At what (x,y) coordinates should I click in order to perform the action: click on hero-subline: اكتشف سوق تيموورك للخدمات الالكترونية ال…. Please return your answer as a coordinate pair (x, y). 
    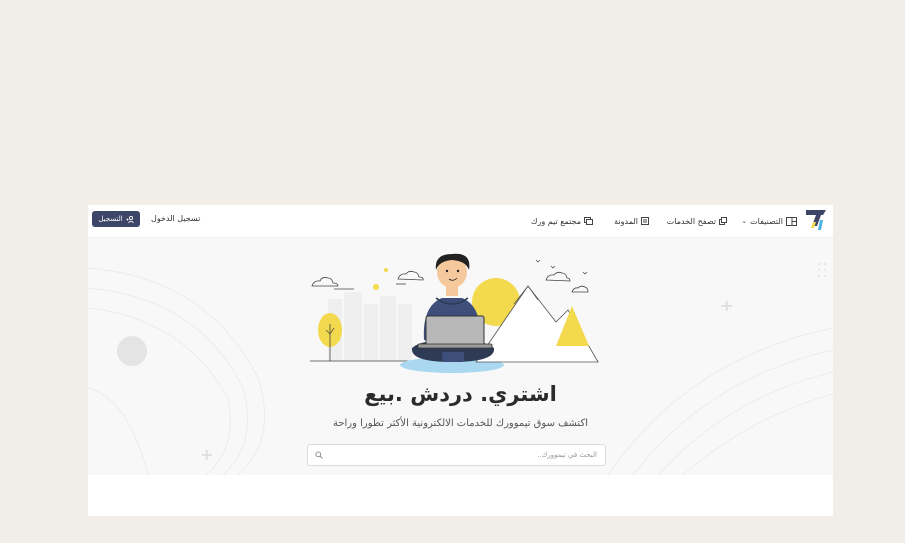
    Looking at the image, I should click on (460, 423).